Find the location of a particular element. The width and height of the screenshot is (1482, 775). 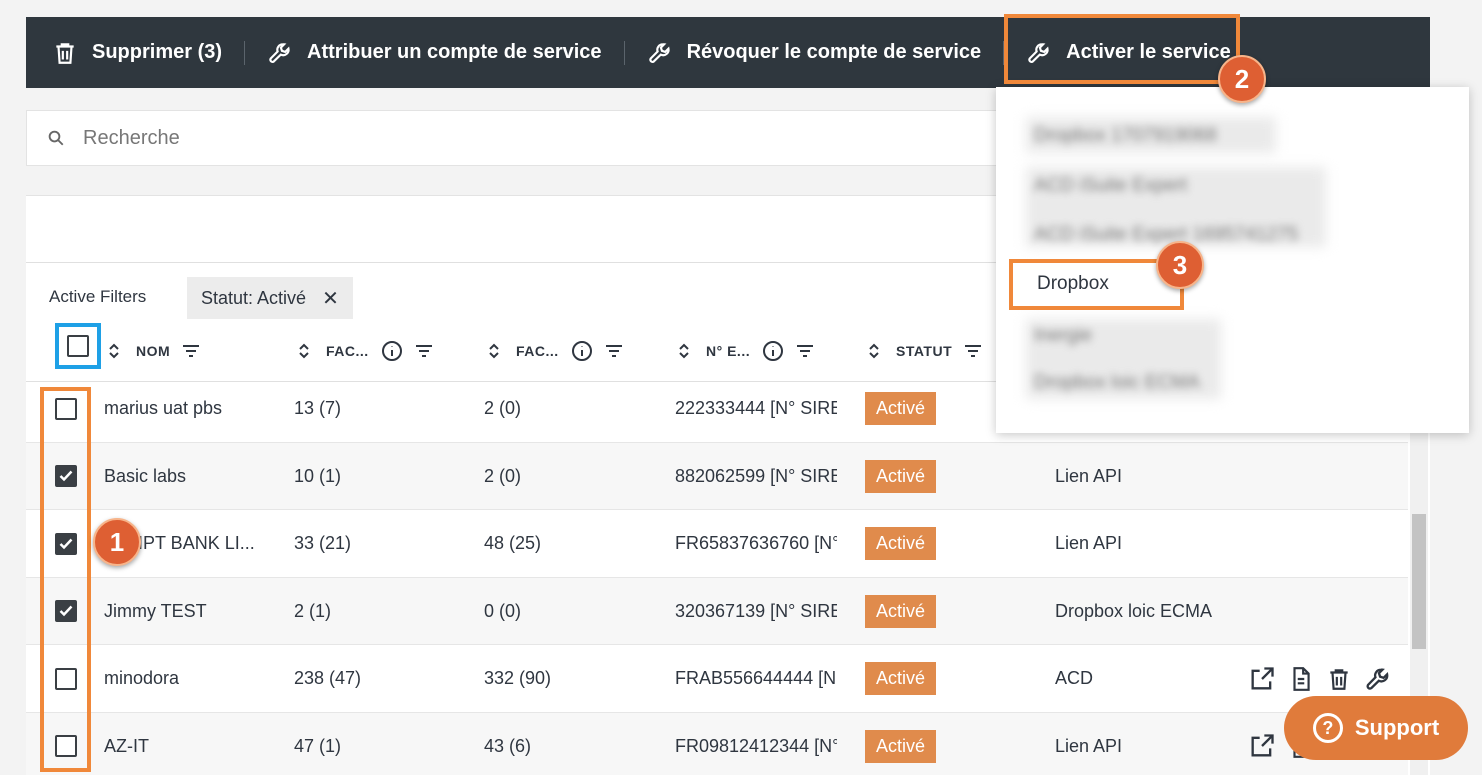

column-header-nom: NOM is located at coordinates (154, 351).